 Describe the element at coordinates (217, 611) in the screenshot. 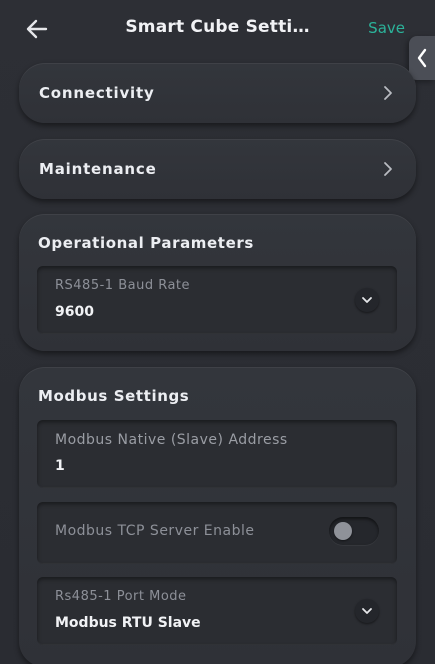

I see `port-mode-select: Rs485-1 Port Mode Modbus RTU Slave` at that location.